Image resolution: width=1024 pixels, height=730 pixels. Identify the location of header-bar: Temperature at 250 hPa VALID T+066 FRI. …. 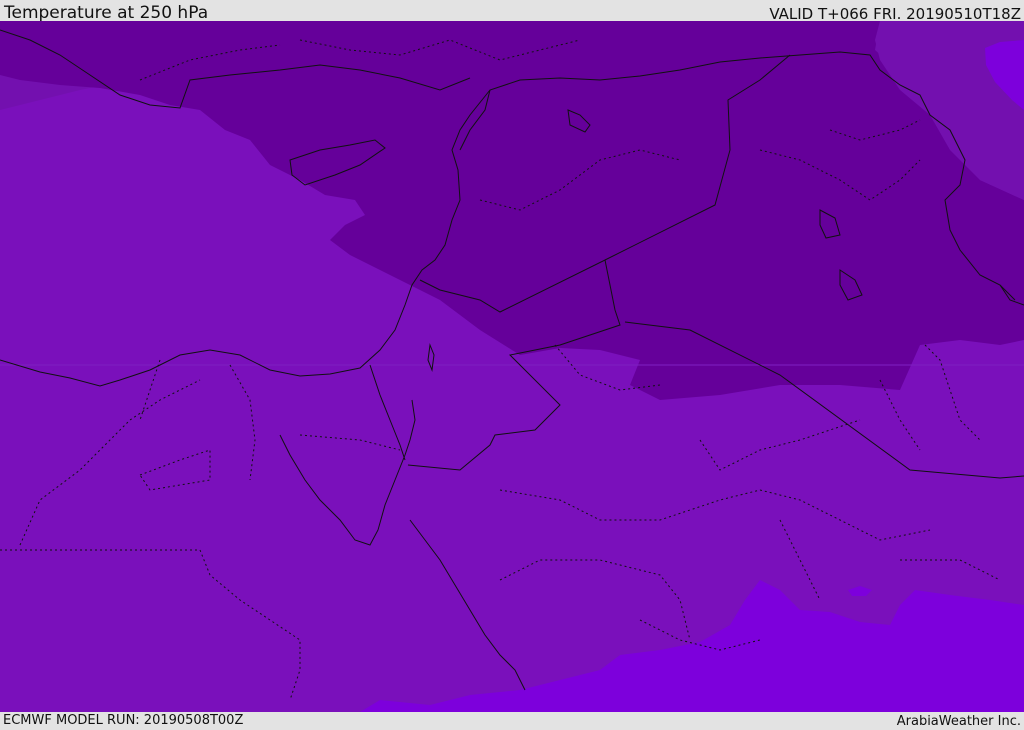
(512, 11).